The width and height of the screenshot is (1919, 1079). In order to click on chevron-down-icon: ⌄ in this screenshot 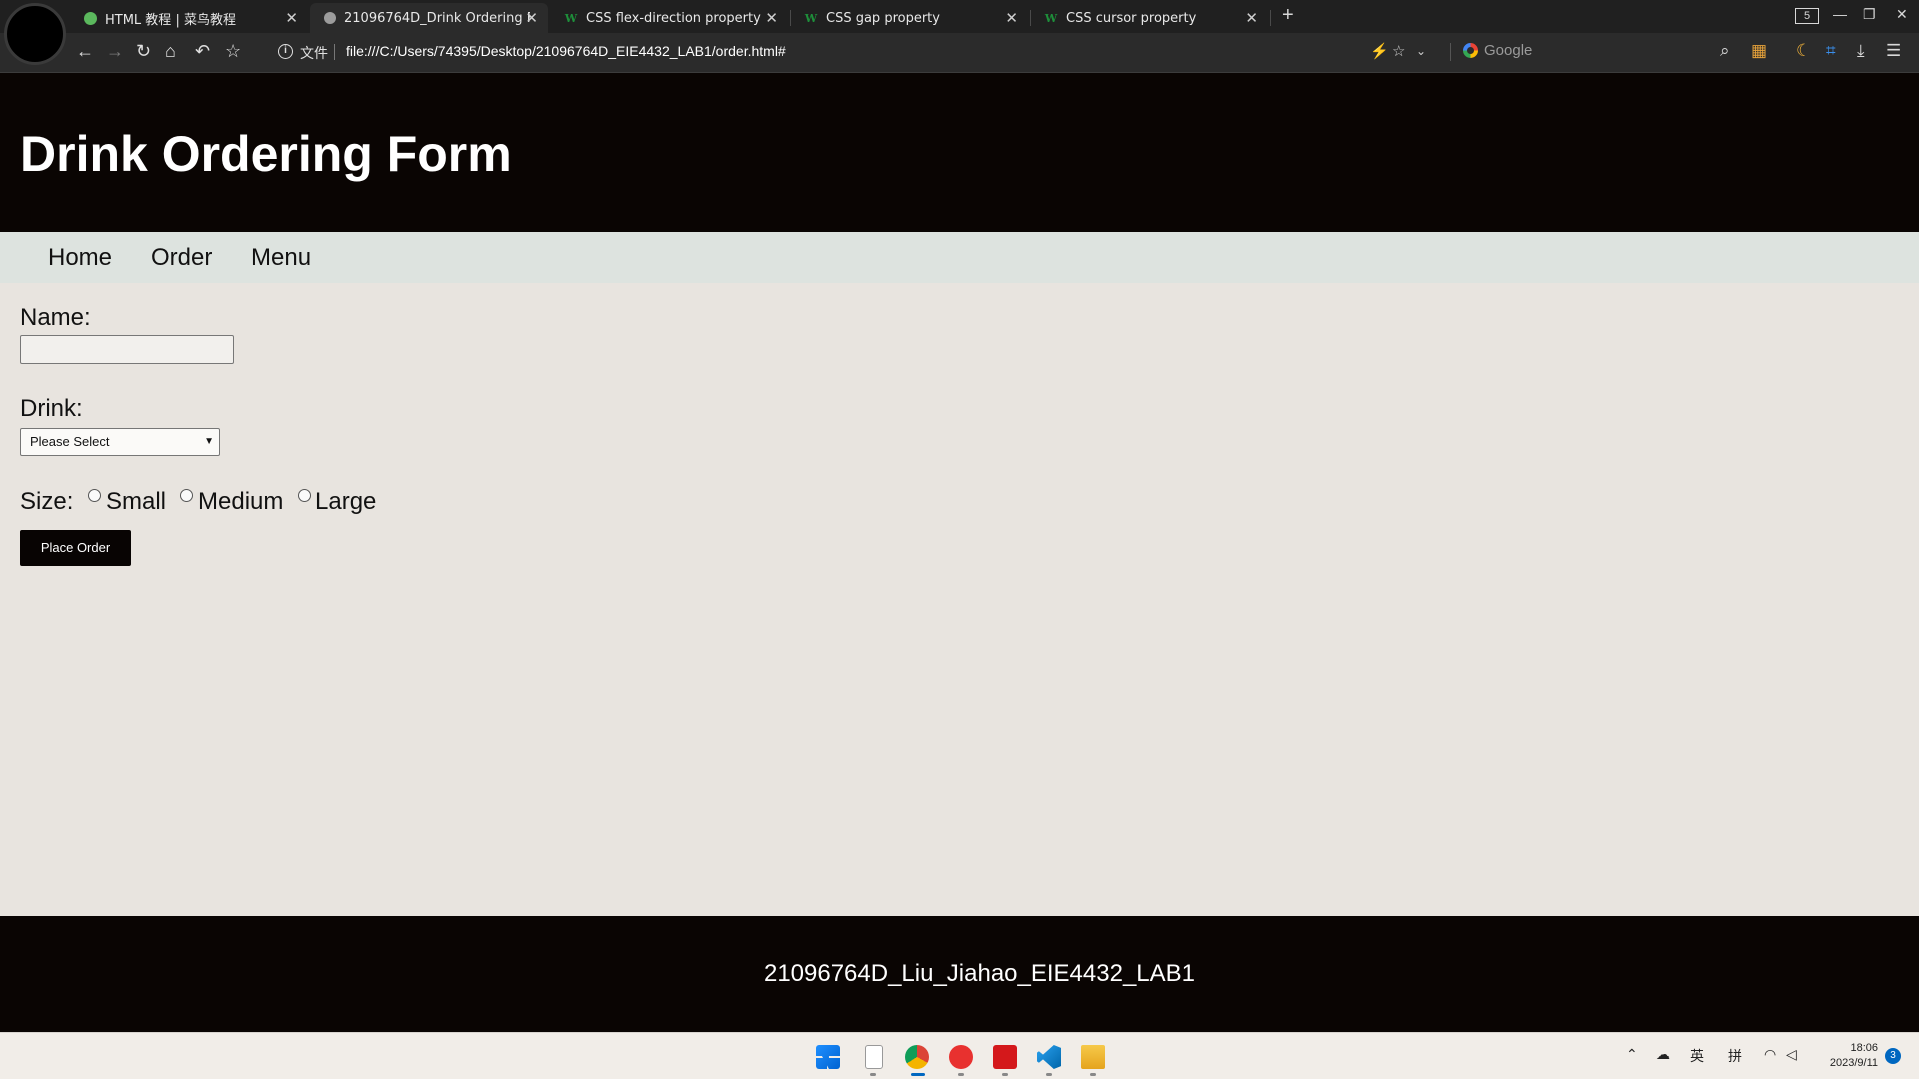, I will do `click(1421, 51)`.